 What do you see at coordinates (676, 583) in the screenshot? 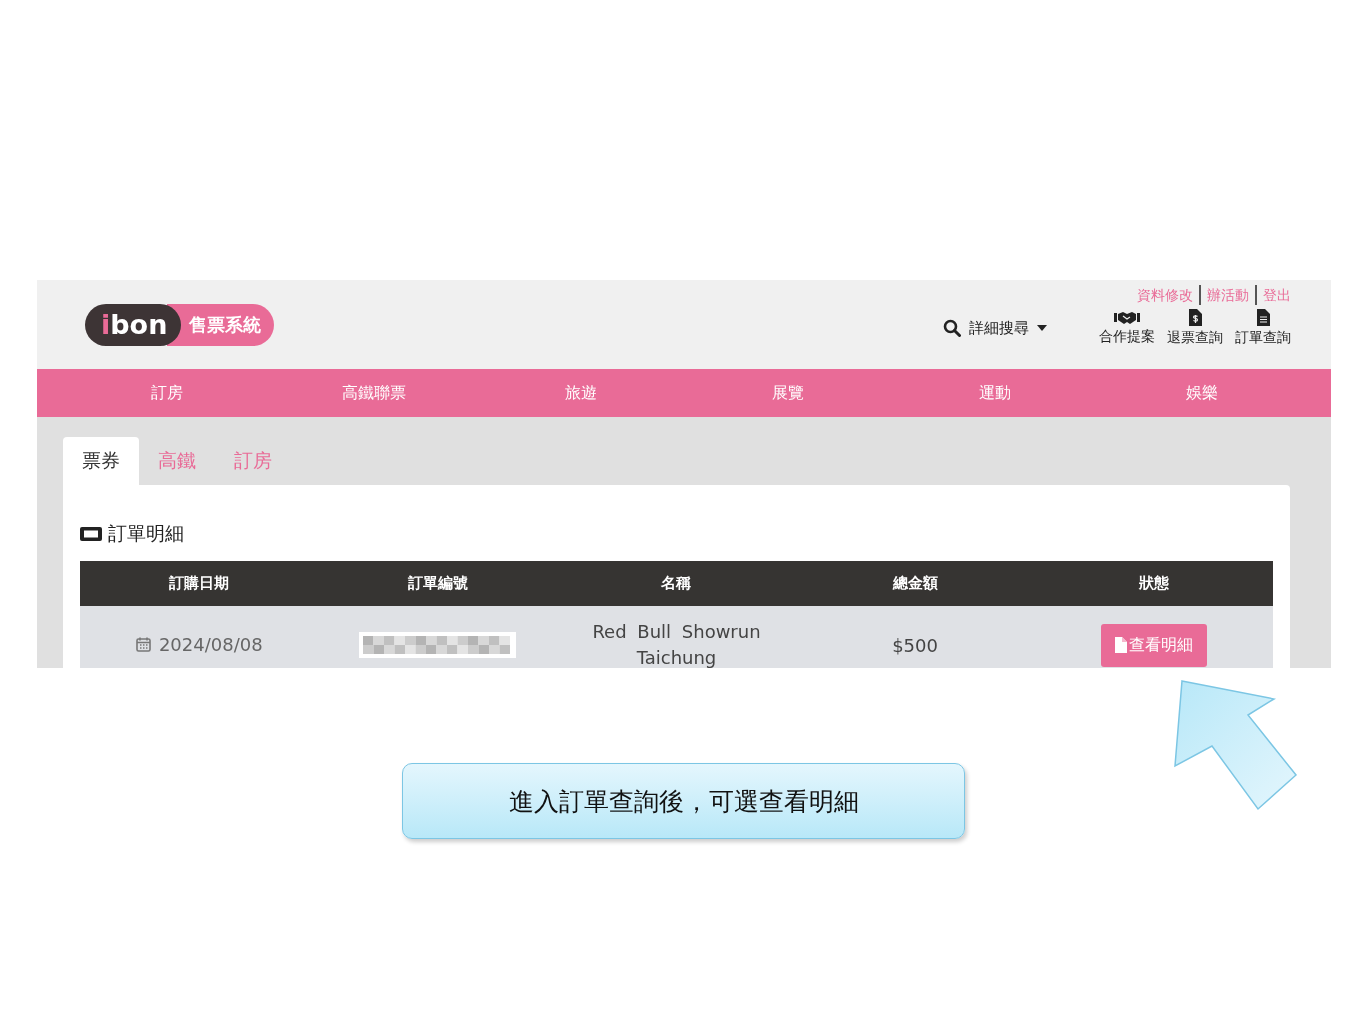
I see `column-header: 名稱` at bounding box center [676, 583].